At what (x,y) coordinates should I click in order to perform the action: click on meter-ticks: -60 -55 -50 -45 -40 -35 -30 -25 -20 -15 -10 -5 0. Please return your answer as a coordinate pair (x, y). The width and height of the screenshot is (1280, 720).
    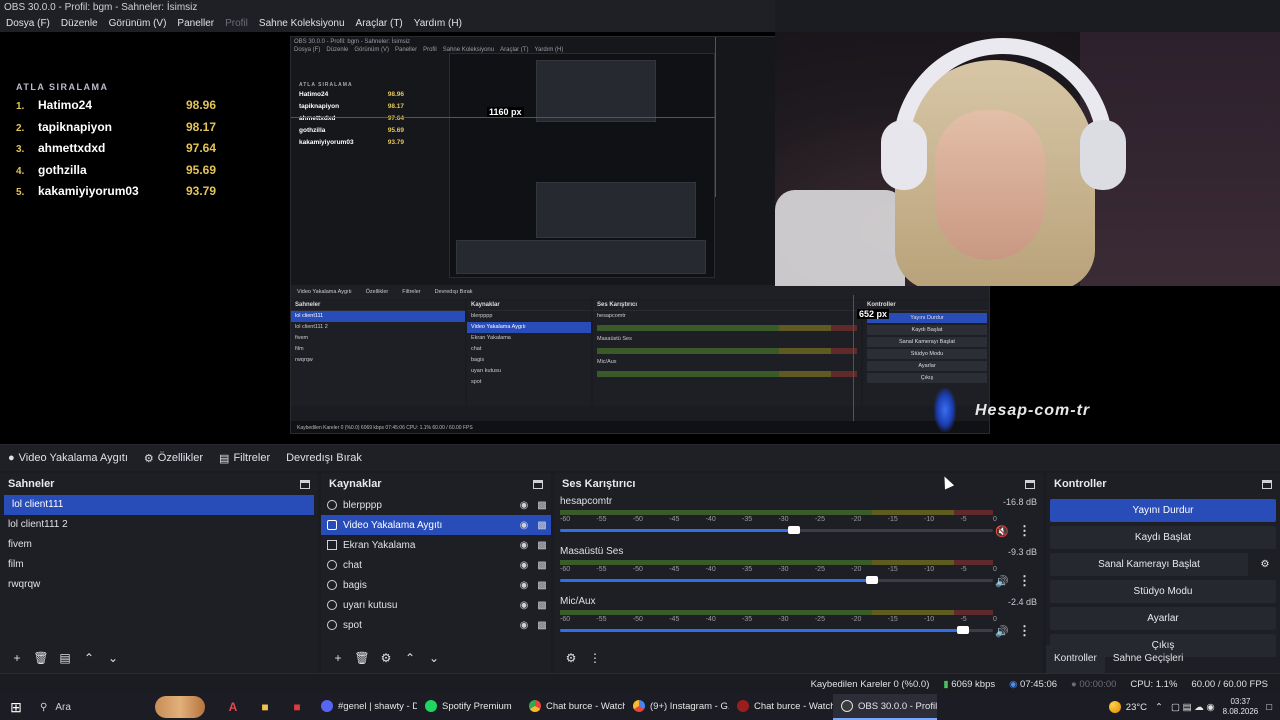
    Looking at the image, I should click on (778, 519).